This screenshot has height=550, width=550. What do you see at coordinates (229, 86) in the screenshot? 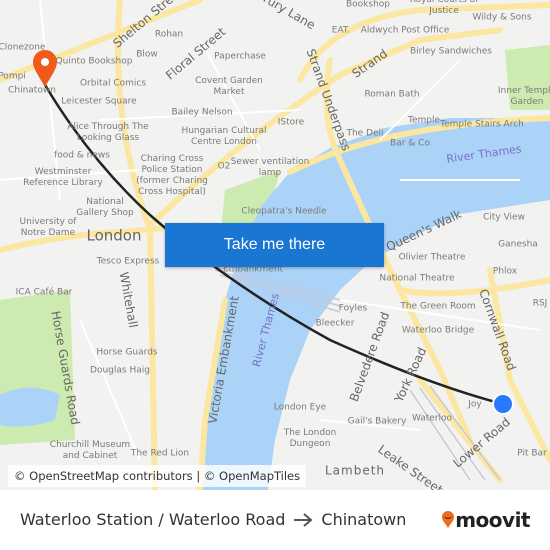
I see `map-label: Covent Garden Market` at bounding box center [229, 86].